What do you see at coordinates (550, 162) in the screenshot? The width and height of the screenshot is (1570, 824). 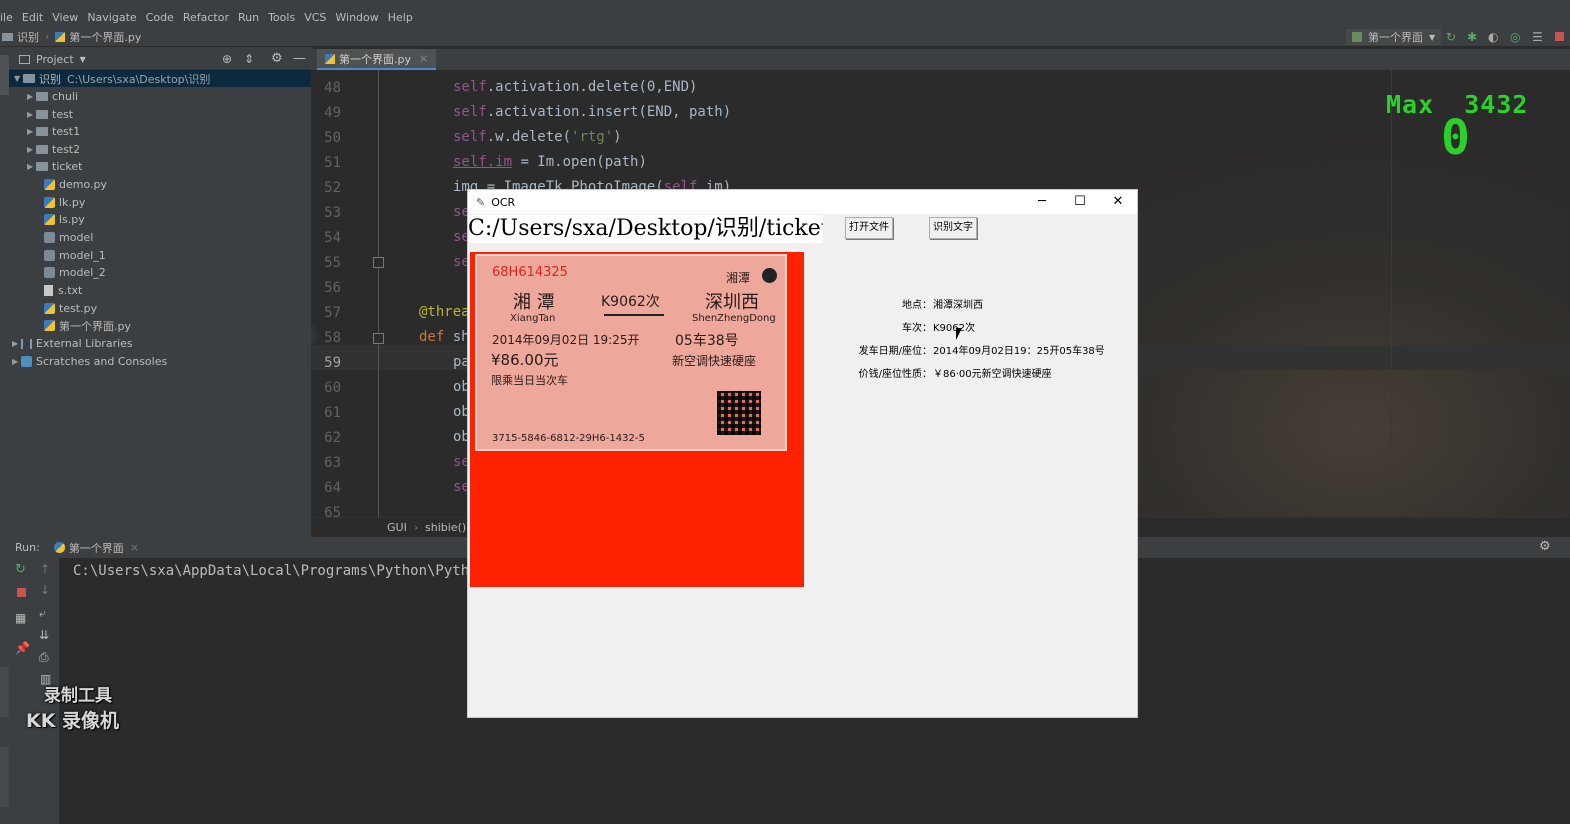 I see `code-line: self.im = Im.open(path)` at bounding box center [550, 162].